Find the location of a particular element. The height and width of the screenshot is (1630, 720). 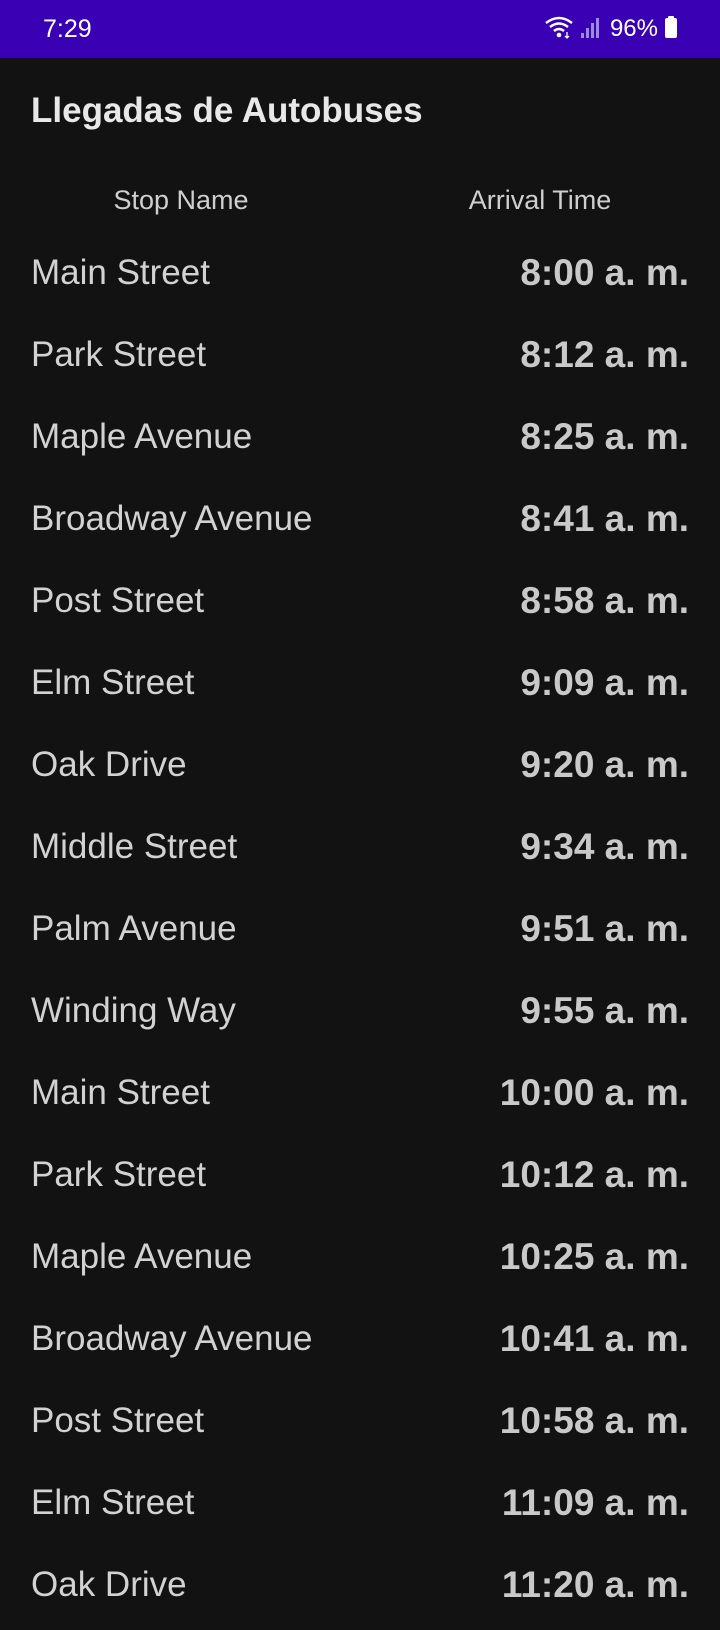

list-item: Maple Avenue 8:25 a. m. is located at coordinates (360, 441).